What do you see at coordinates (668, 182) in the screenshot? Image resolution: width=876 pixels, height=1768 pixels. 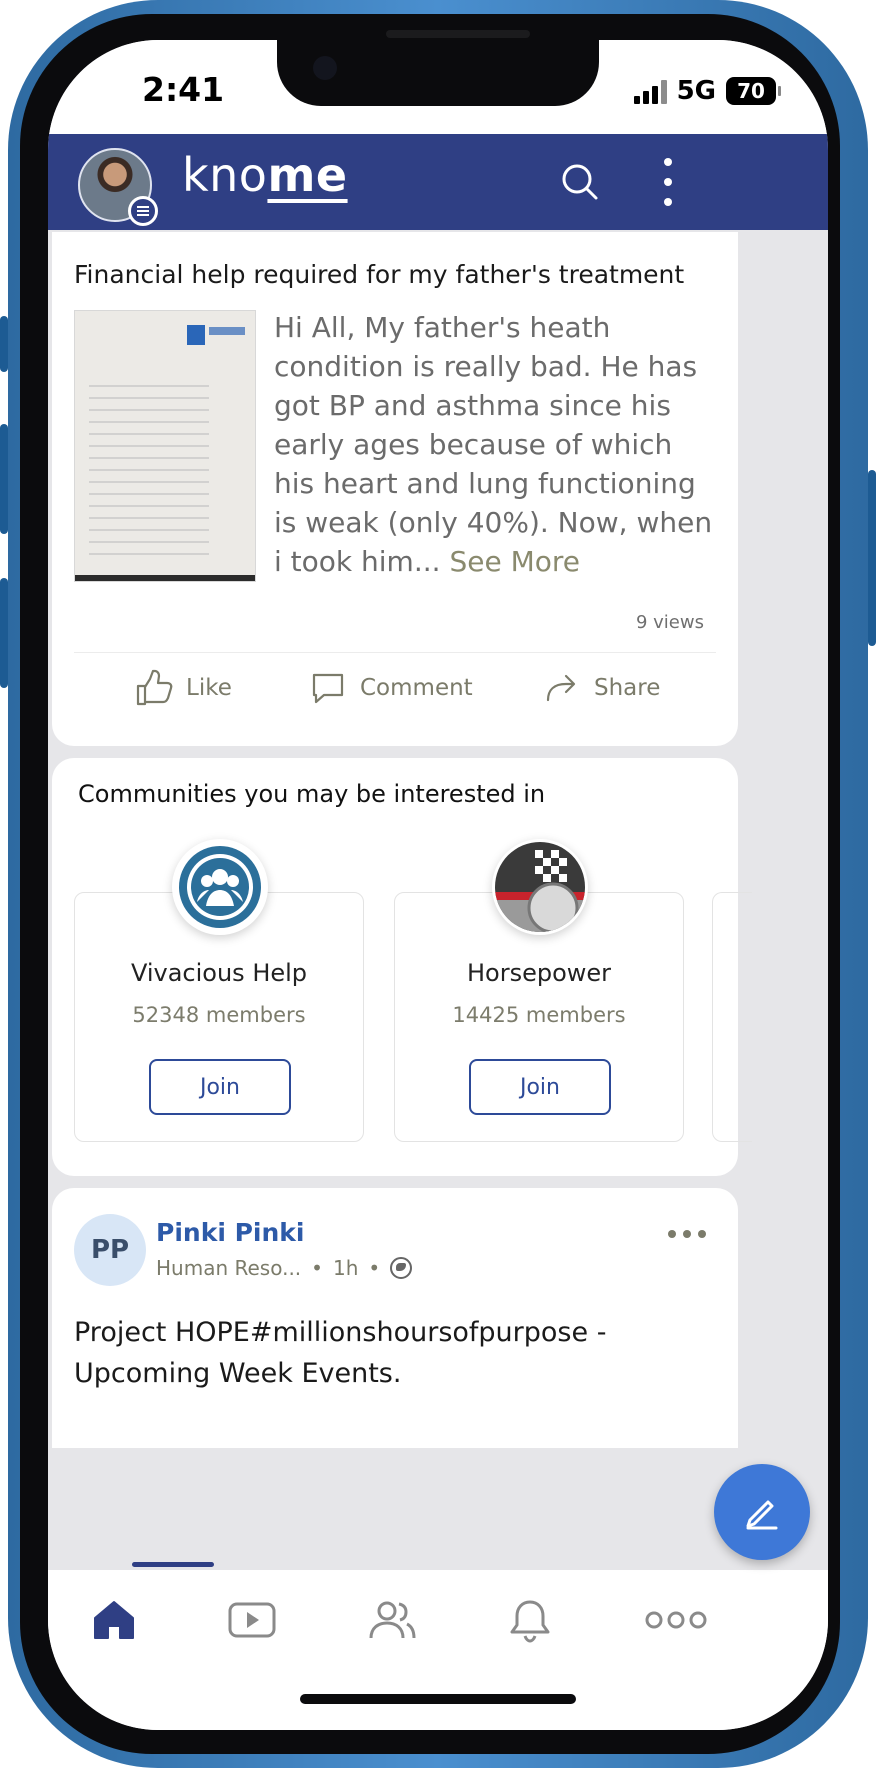 I see `more-vertical-icon` at bounding box center [668, 182].